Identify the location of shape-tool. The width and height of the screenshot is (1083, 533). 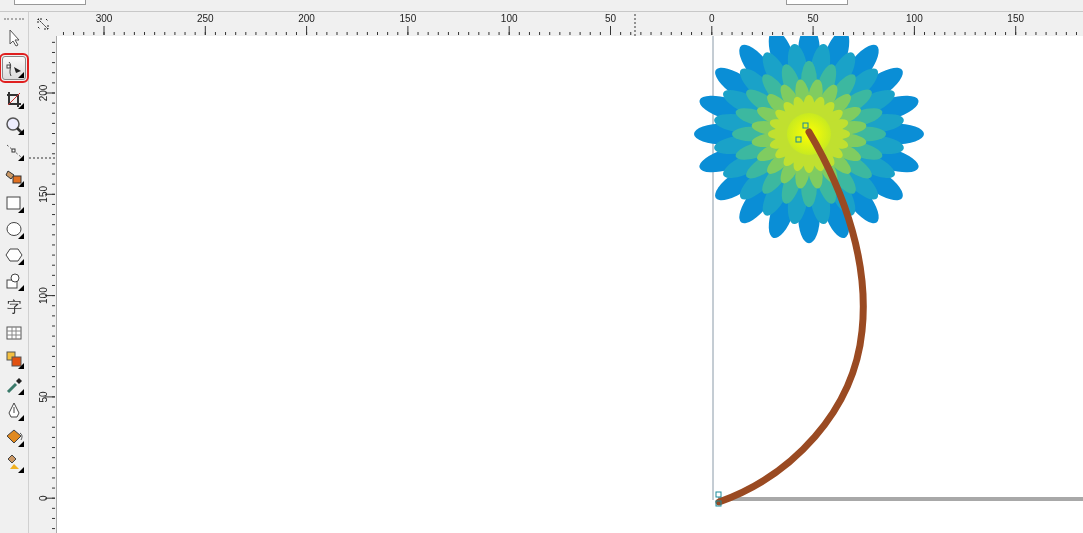
(14, 68).